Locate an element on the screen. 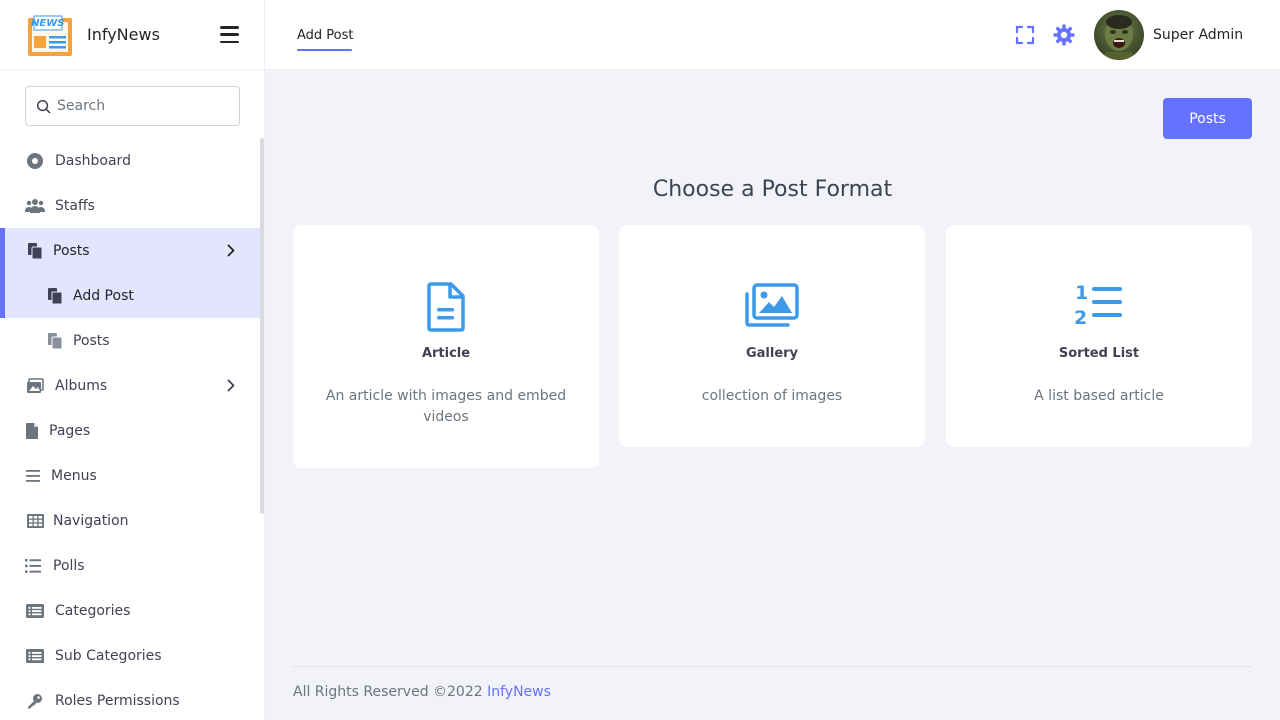 The width and height of the screenshot is (1280, 720). posts-button: Posts is located at coordinates (1207, 118).